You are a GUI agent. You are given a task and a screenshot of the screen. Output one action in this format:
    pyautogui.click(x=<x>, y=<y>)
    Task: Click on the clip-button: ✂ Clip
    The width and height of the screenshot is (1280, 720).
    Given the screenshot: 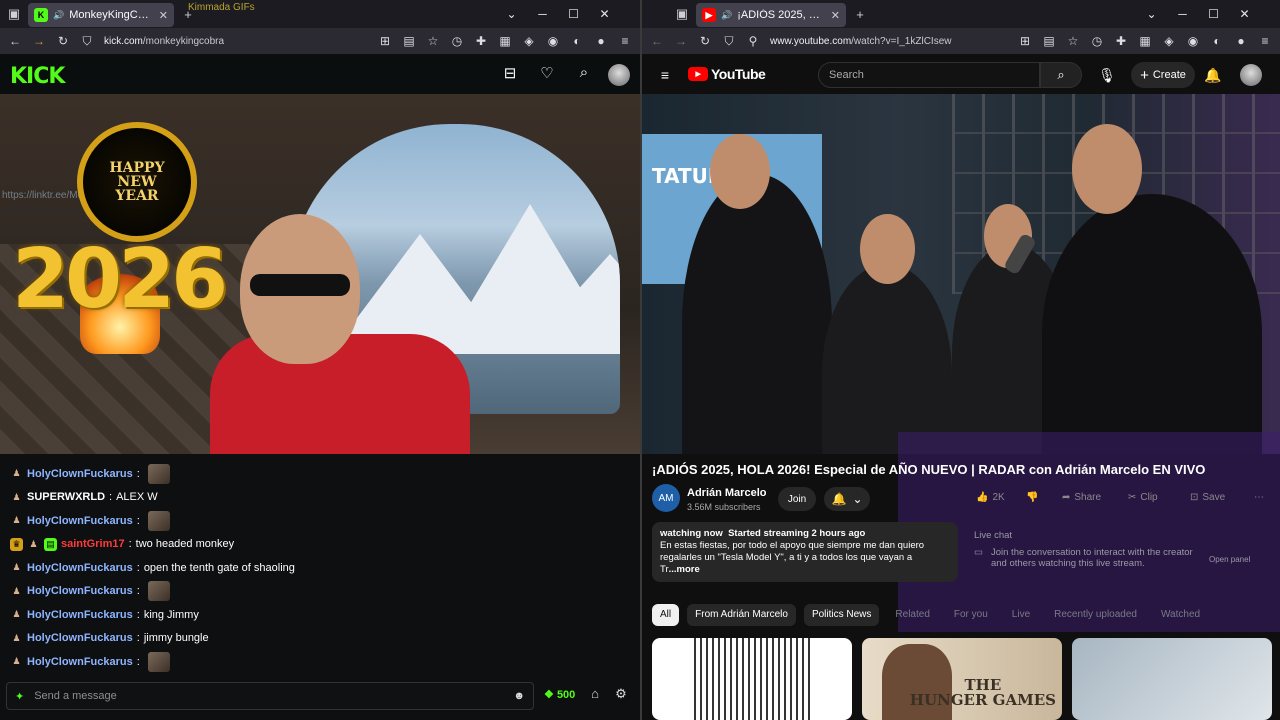 What is the action you would take?
    pyautogui.click(x=1143, y=497)
    